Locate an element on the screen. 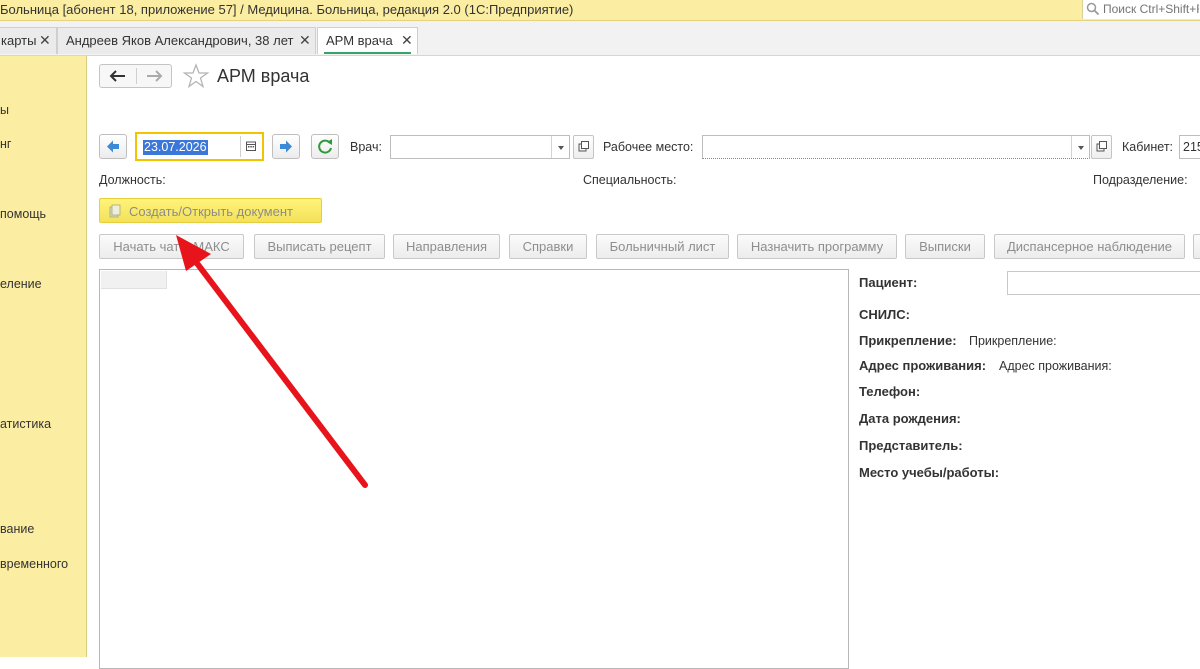 The image size is (1200, 669). specialty-label: Специальность: is located at coordinates (630, 180).